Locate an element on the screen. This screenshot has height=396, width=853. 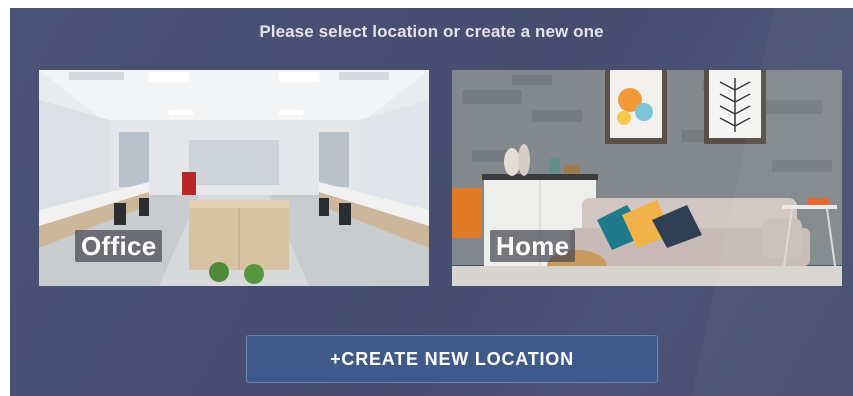
location-label-office: Office is located at coordinates (119, 246).